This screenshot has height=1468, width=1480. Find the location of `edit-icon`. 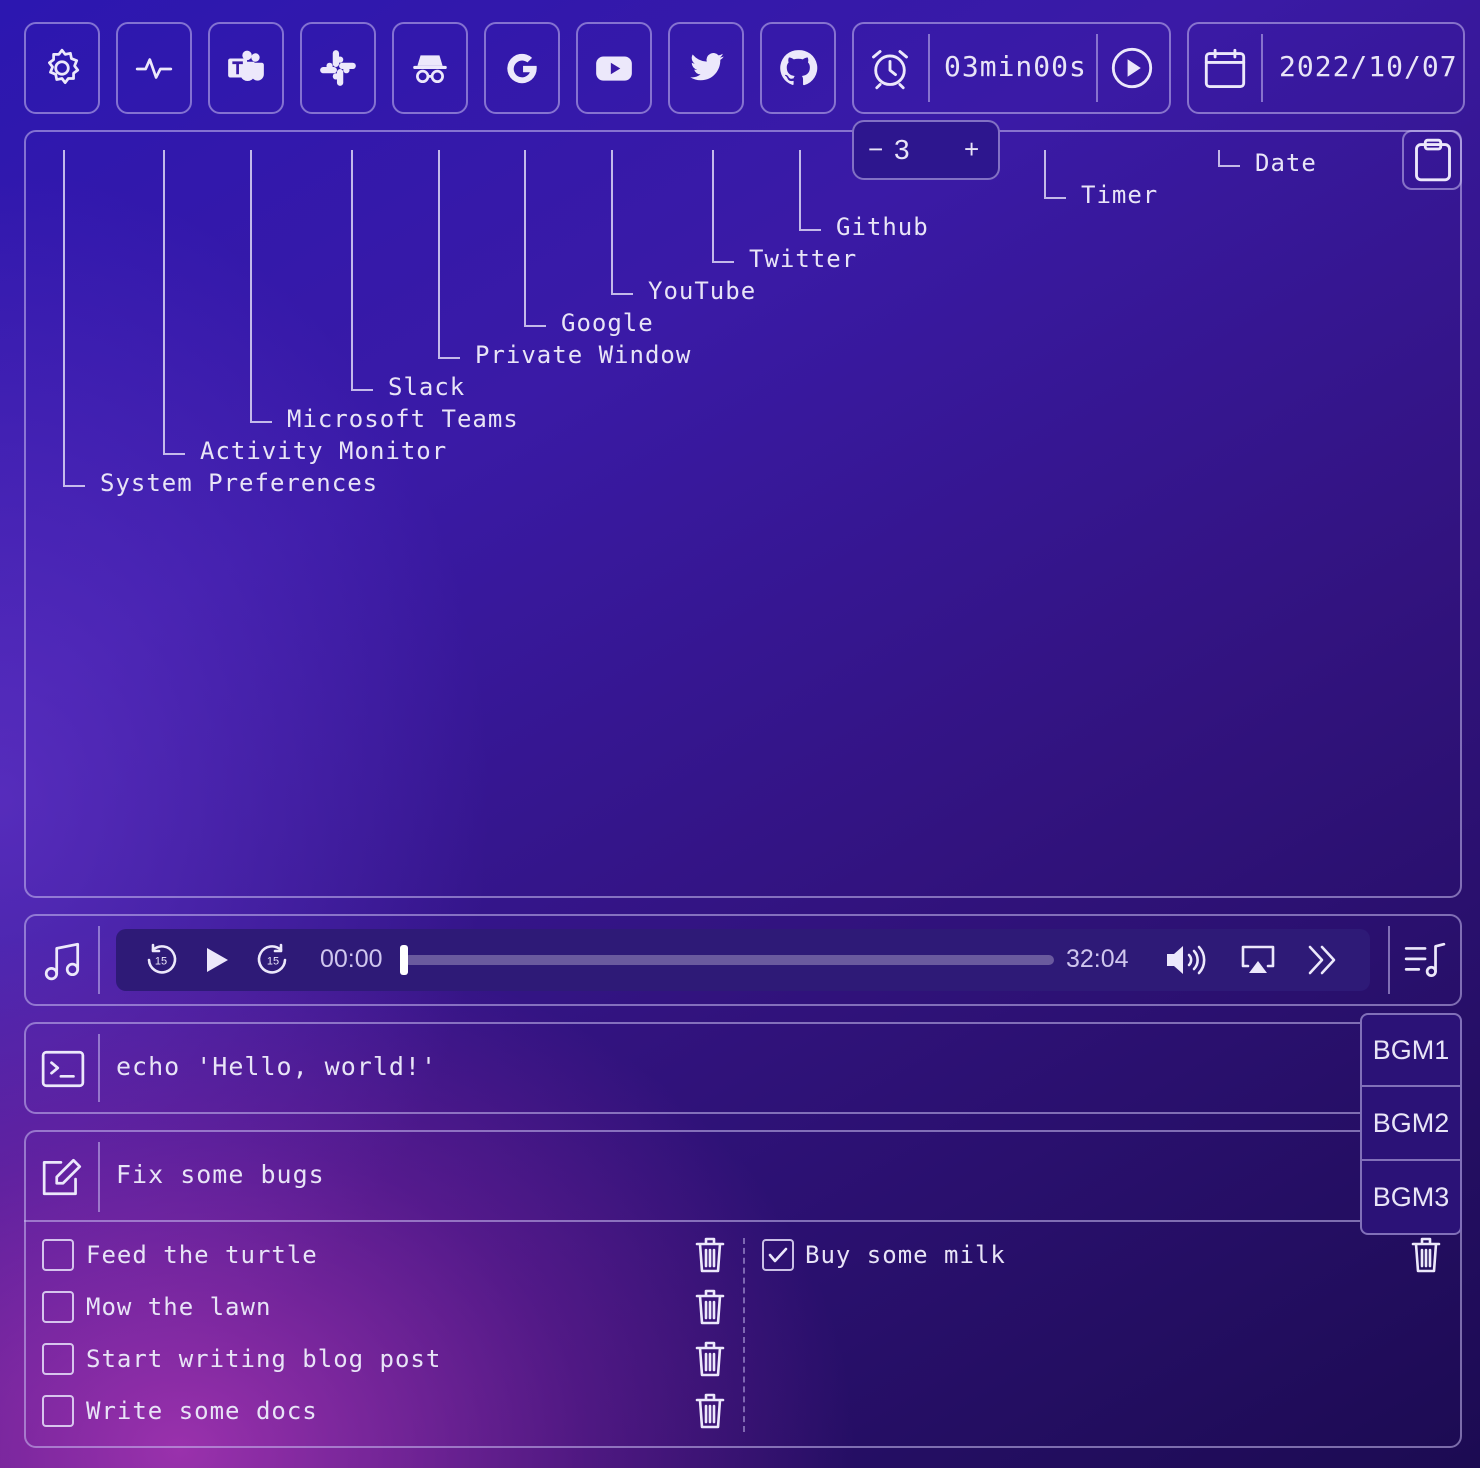

edit-icon is located at coordinates (63, 1177).